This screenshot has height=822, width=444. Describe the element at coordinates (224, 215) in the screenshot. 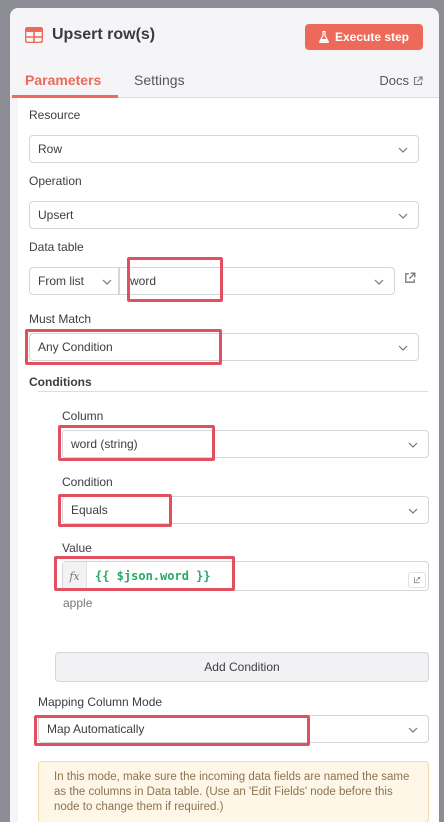

I see `operation-select: Upsert` at that location.